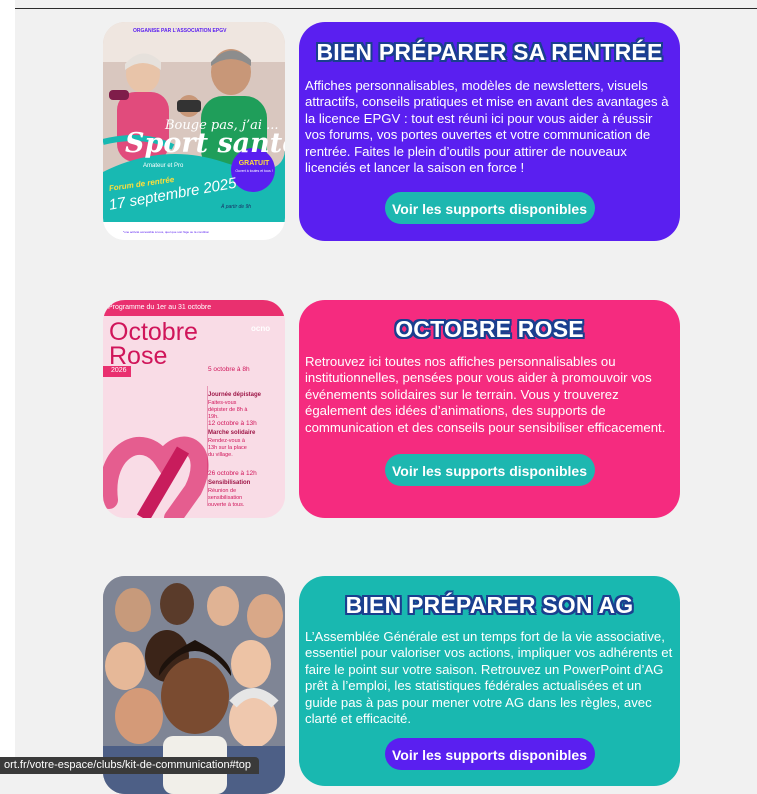 The height and width of the screenshot is (794, 757). Describe the element at coordinates (228, 410) in the screenshot. I see `event-1-desc: Faites-vous dépister de 8h à 19h.` at that location.